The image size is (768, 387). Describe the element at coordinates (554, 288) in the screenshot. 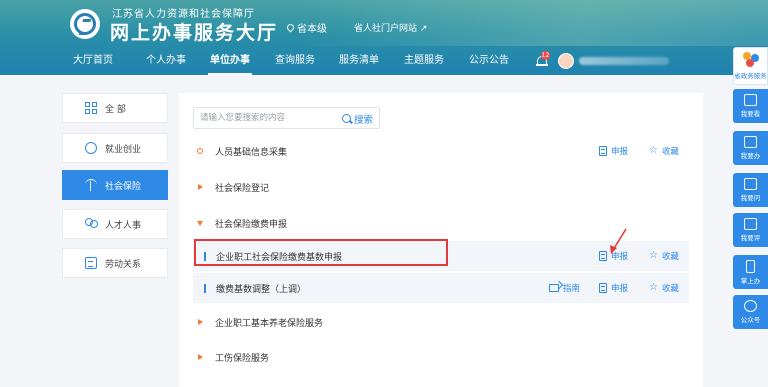

I see `guide-icon` at that location.